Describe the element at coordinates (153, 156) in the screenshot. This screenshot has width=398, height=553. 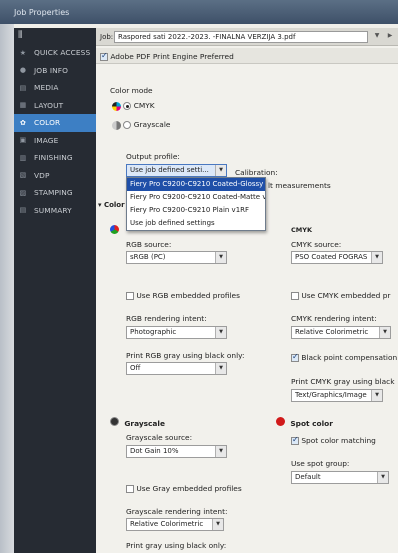
I see `output-profile-label: Output profile:` at that location.